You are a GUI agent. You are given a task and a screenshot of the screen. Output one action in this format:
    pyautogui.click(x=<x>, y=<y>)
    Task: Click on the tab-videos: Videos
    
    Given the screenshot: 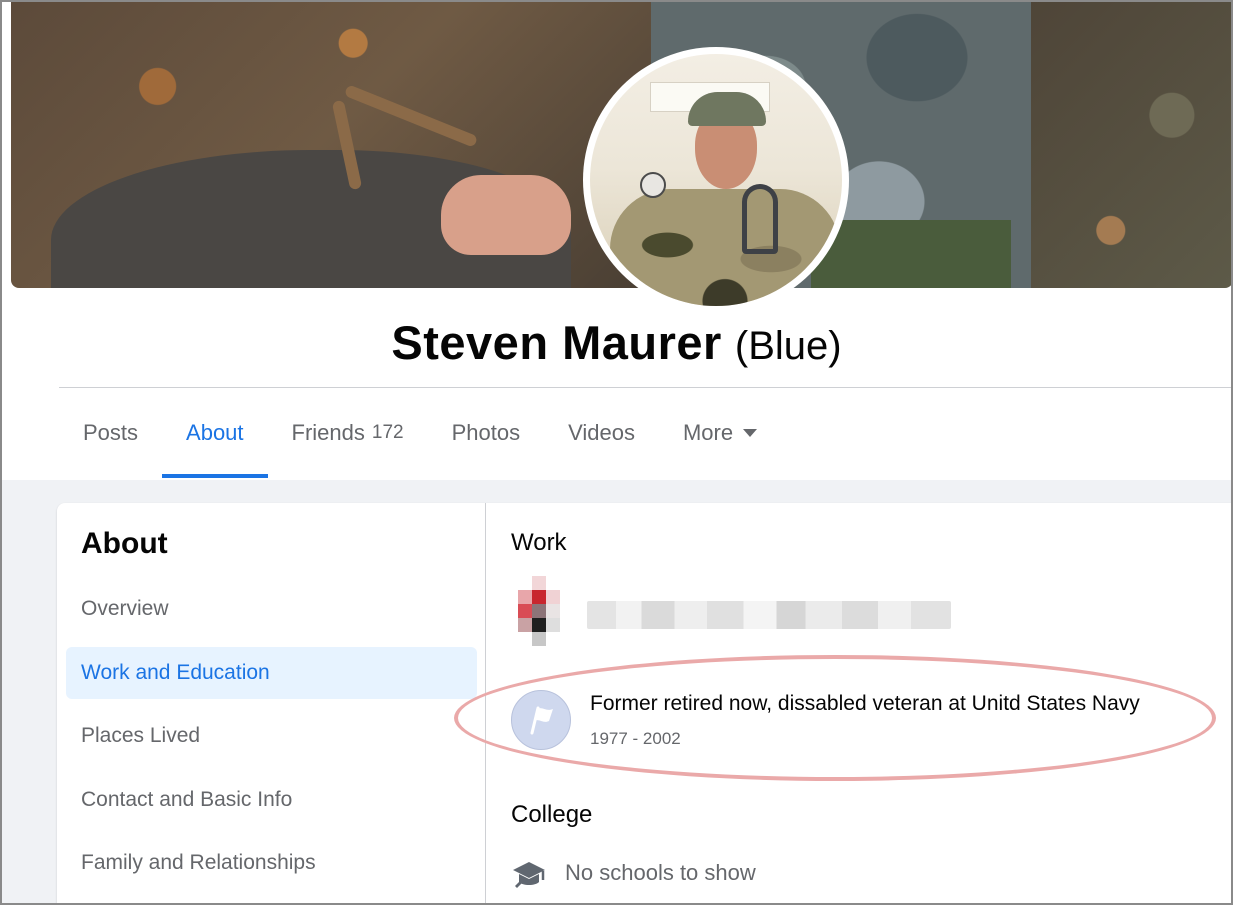 What is the action you would take?
    pyautogui.click(x=601, y=433)
    